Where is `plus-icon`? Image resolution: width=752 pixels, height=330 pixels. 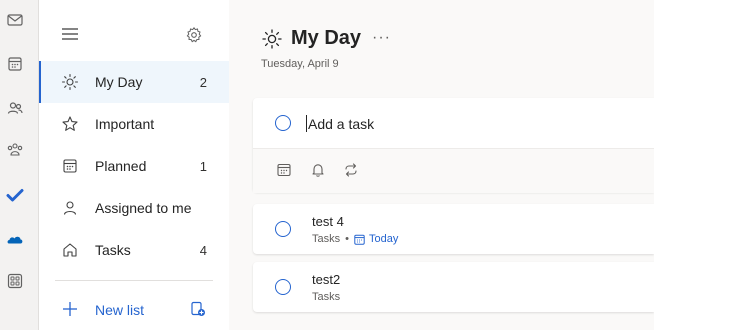
plus-icon is located at coordinates (70, 309).